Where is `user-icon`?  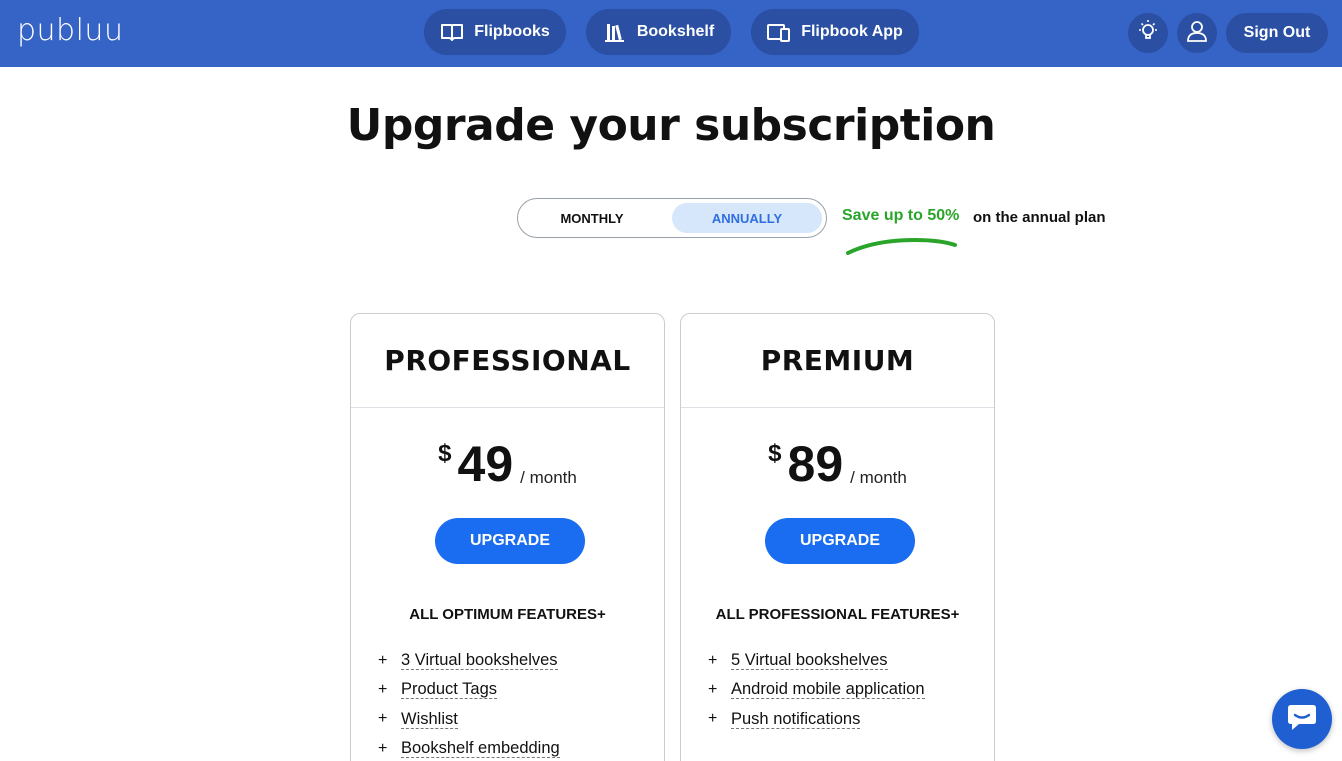 user-icon is located at coordinates (1197, 33).